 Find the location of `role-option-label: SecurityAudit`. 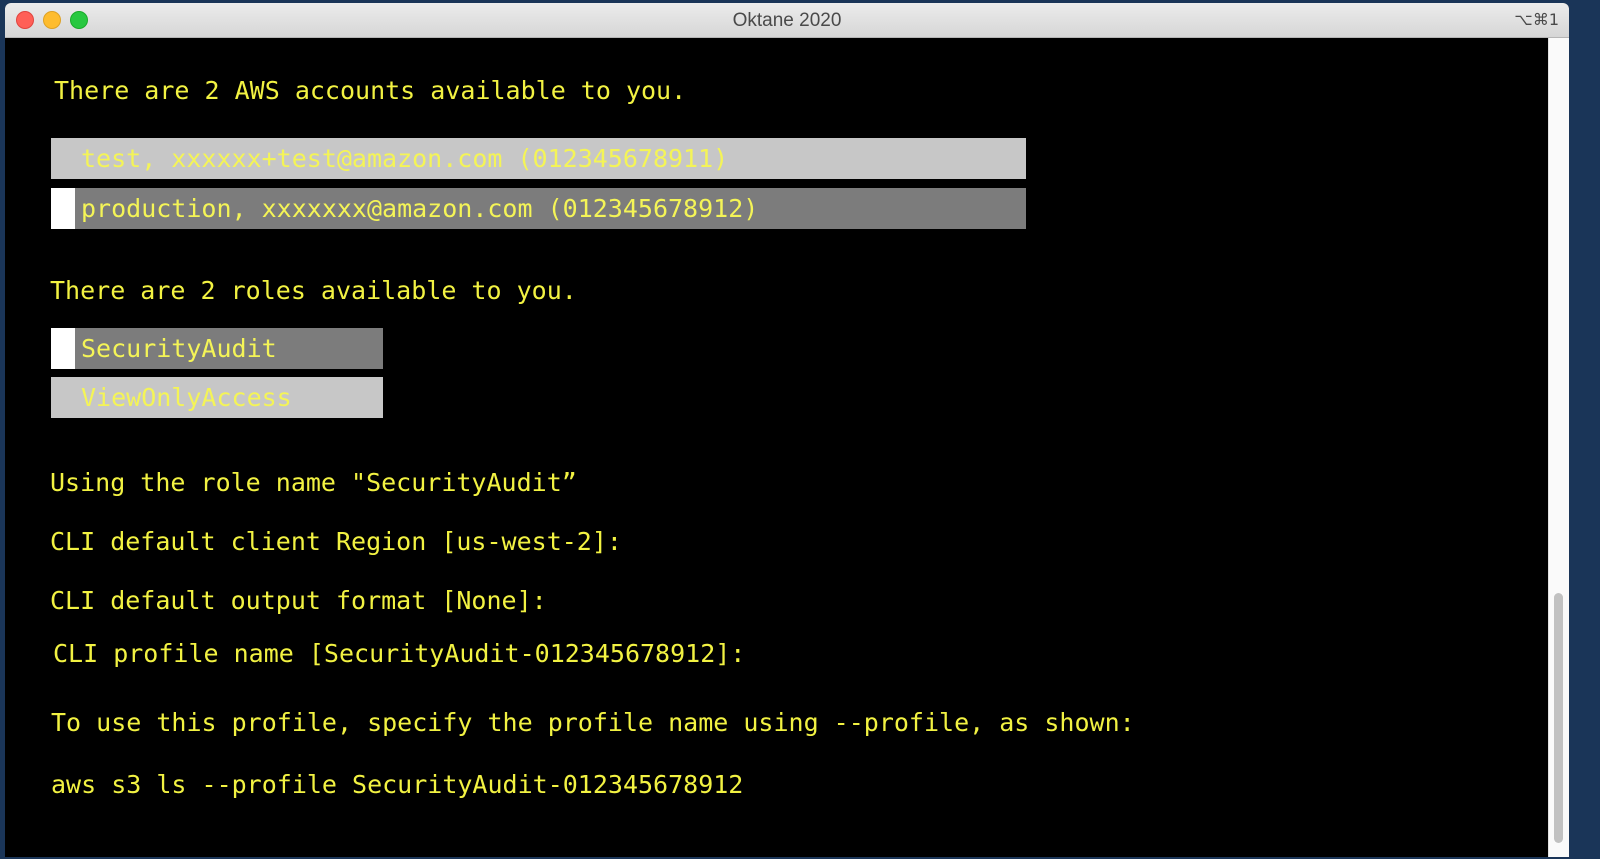

role-option-label: SecurityAudit is located at coordinates (179, 348).